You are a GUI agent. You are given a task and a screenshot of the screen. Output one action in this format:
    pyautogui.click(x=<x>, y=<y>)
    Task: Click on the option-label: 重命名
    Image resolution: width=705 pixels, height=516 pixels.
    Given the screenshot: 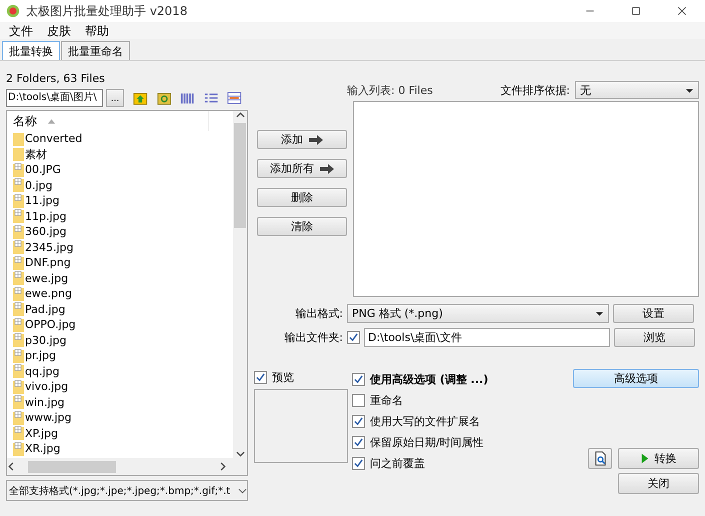 What is the action you would take?
    pyautogui.click(x=386, y=400)
    